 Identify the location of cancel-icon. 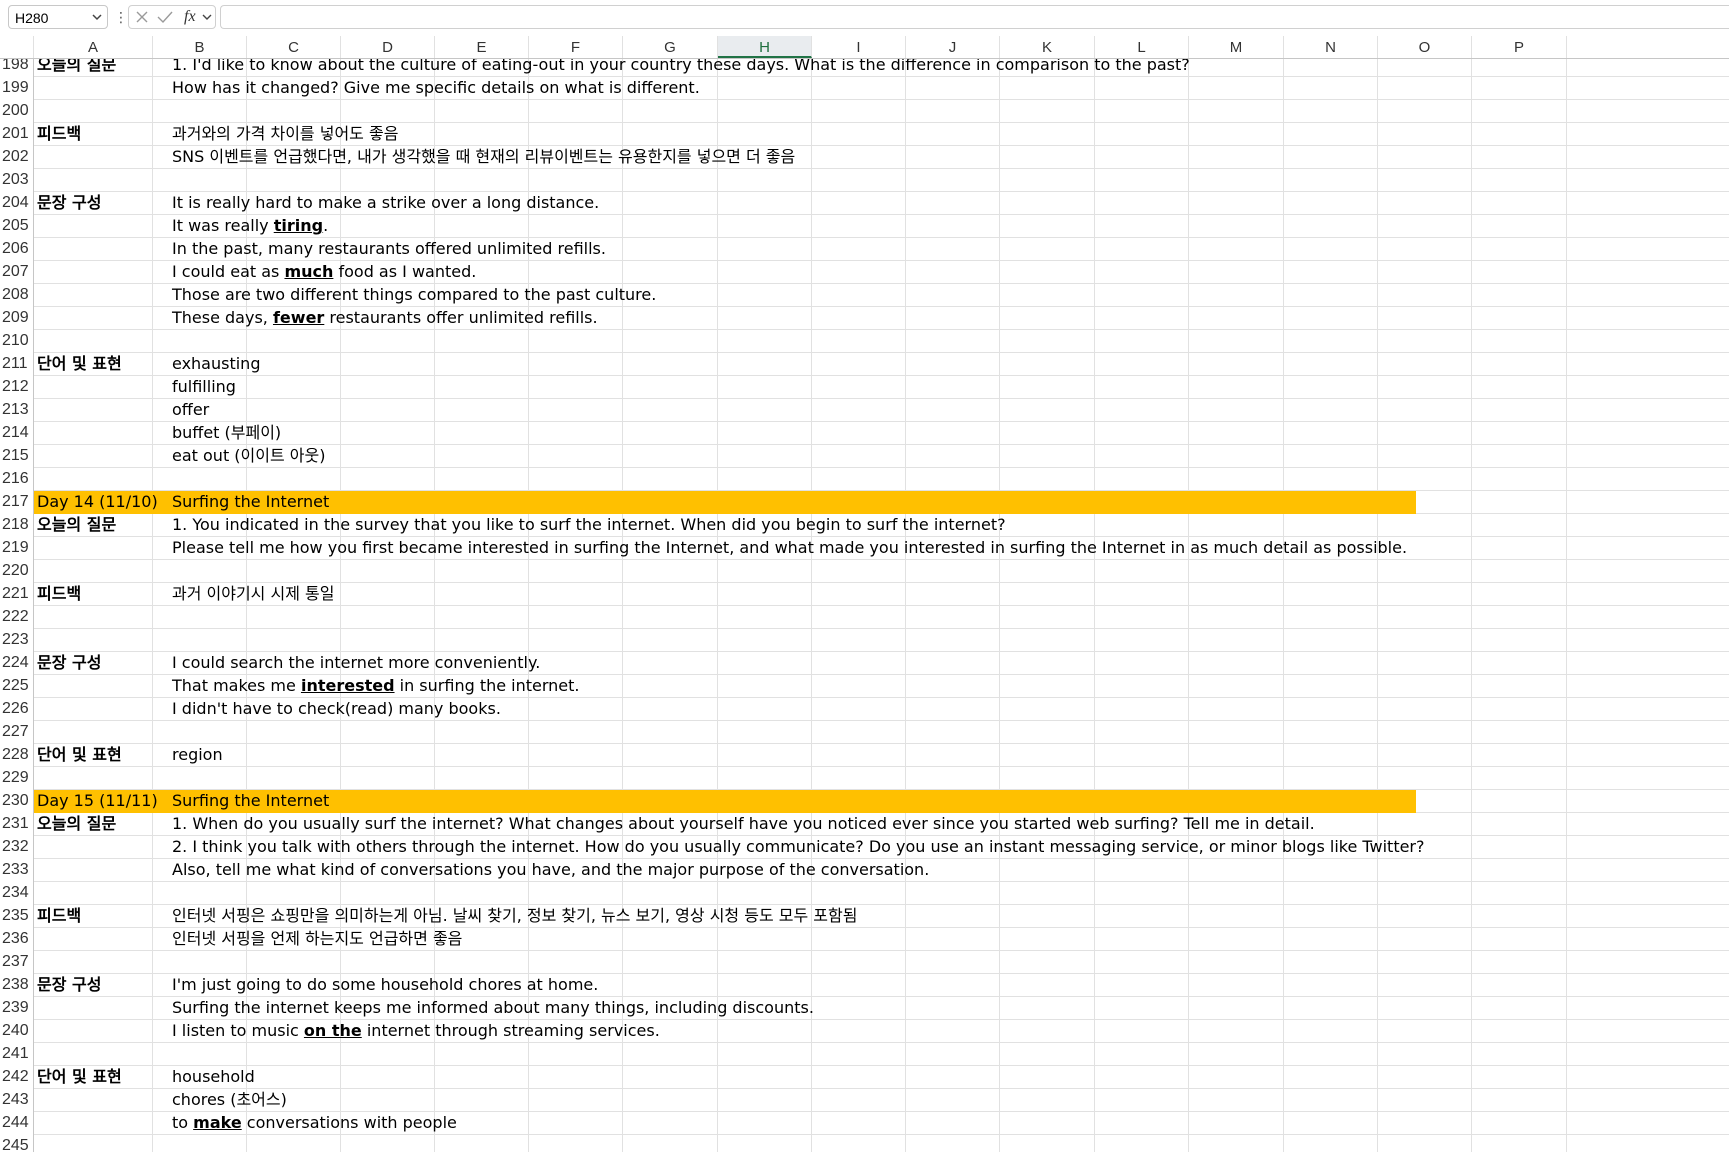
(142, 17).